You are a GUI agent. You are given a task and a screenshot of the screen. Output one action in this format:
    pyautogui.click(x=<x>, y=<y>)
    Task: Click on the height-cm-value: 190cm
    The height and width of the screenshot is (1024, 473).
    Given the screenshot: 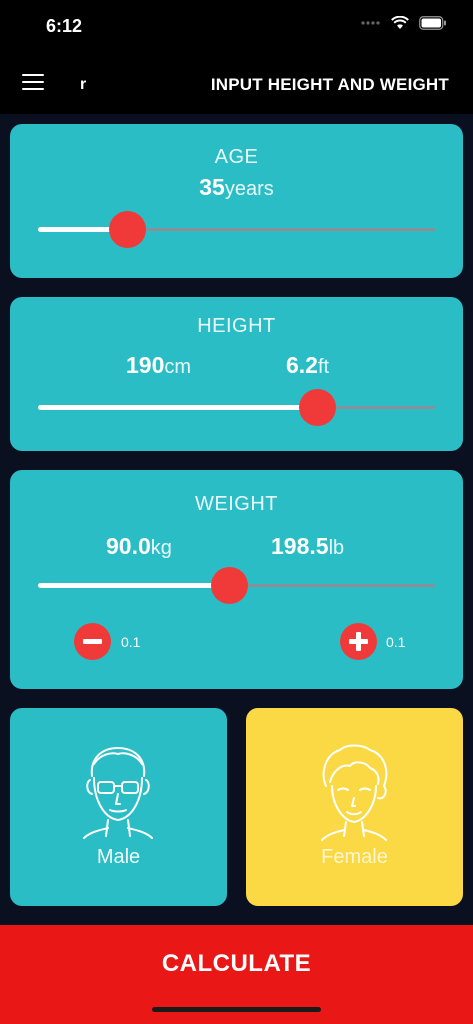 What is the action you would take?
    pyautogui.click(x=158, y=365)
    